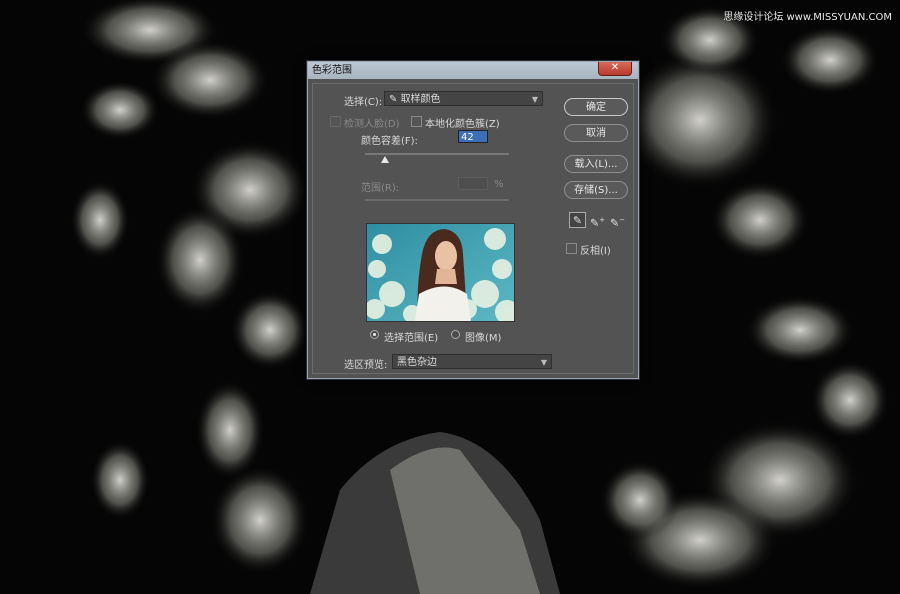 The image size is (900, 594). I want to click on eyedropper-minus-icon: ✎−, so click(617, 221).